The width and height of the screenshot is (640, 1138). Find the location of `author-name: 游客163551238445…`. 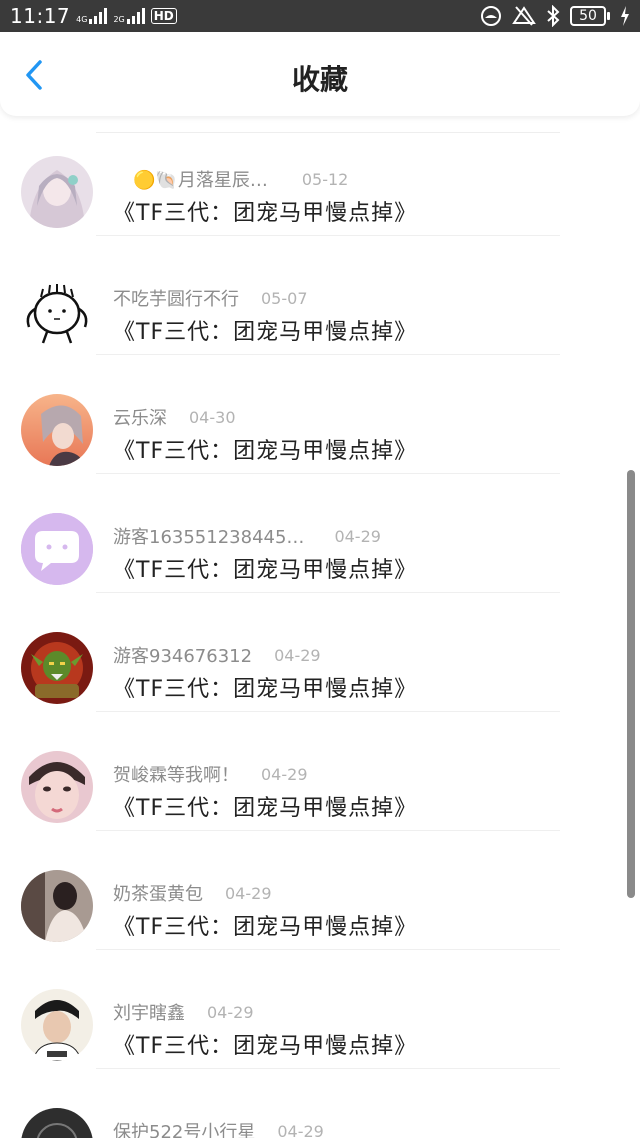

author-name: 游客163551238445… is located at coordinates (209, 537).